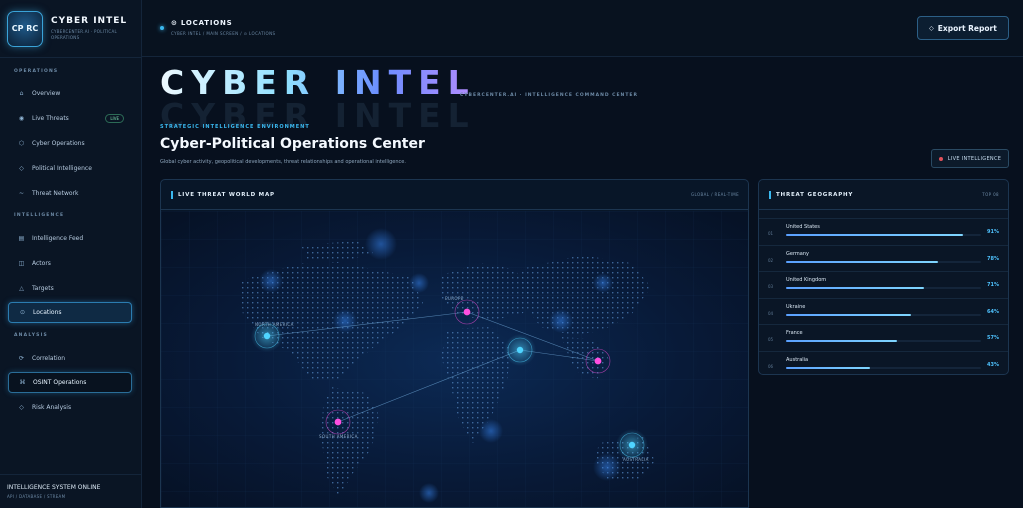 This screenshot has width=1023, height=508. Describe the element at coordinates (21, 263) in the screenshot. I see `actors-icon: ◫` at that location.